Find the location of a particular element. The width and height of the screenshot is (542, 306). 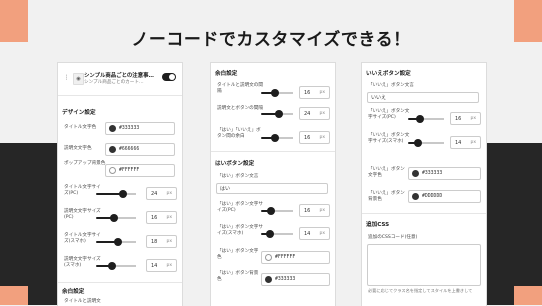

gap2-label: 説明文とボタンの間隔 is located at coordinates (240, 108).